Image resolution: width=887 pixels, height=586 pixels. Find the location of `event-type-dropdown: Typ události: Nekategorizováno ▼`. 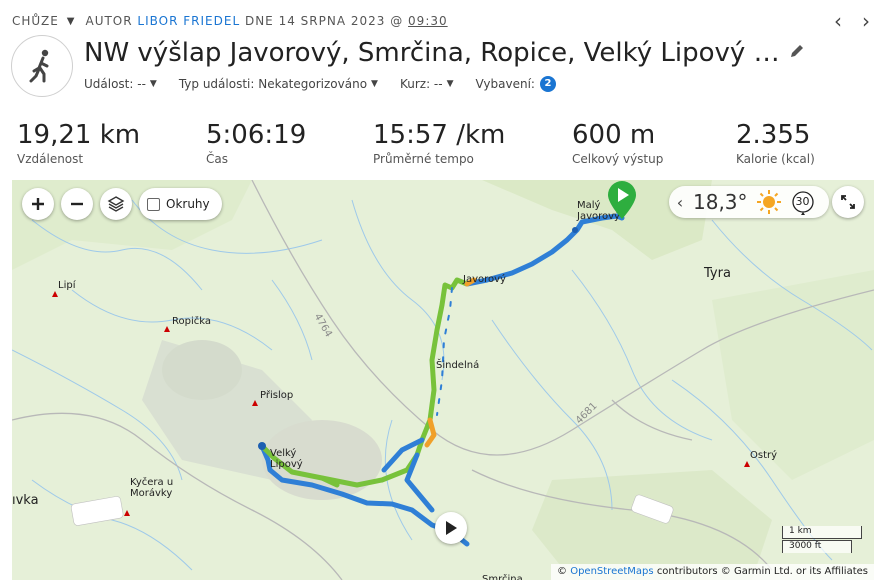

event-type-dropdown: Typ události: Nekategorizováno ▼ is located at coordinates (278, 84).